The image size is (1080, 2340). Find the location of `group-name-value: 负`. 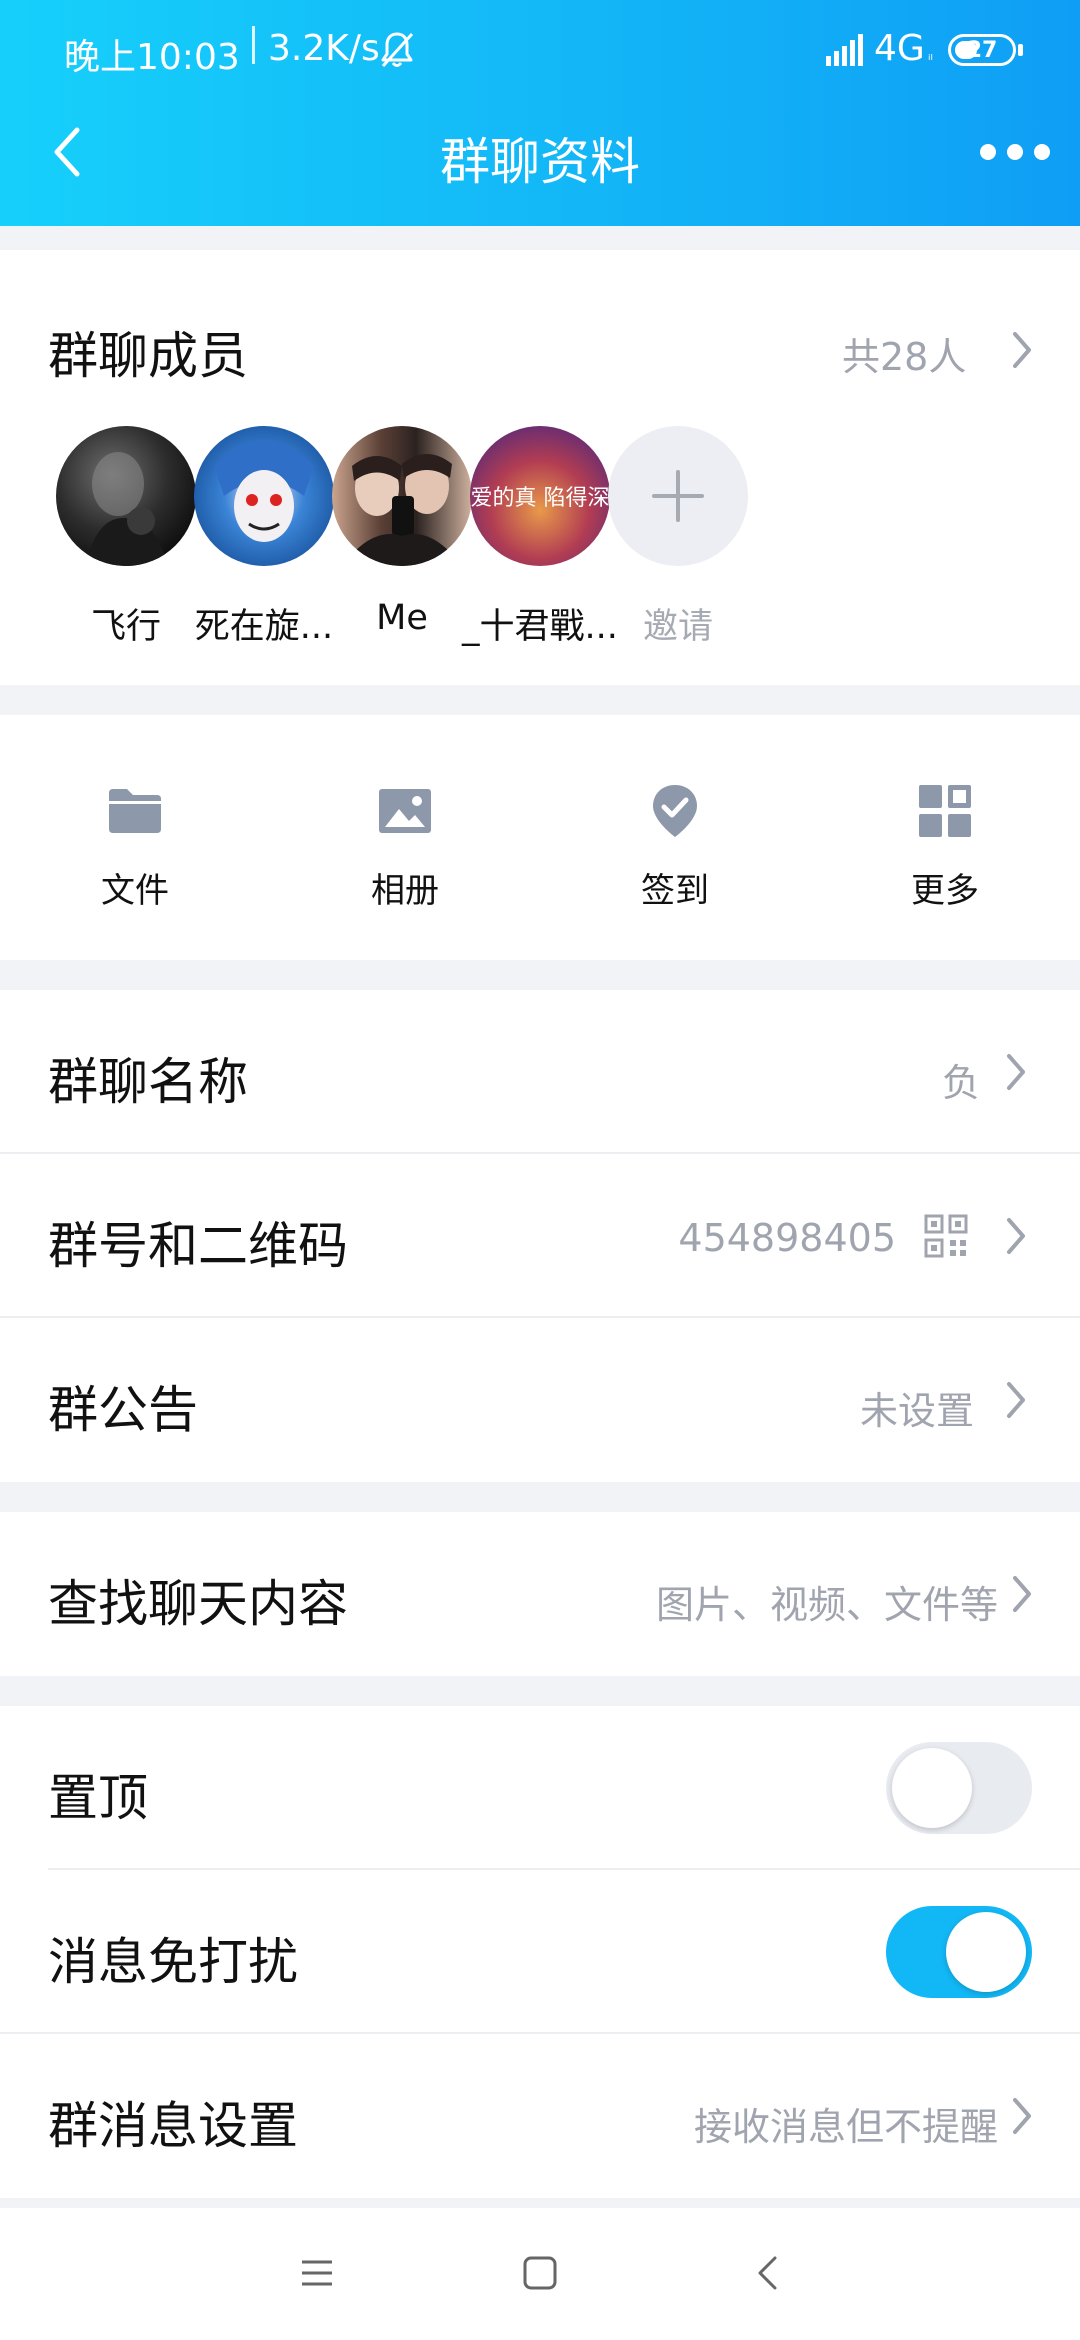

group-name-value: 负 is located at coordinates (960, 1083).